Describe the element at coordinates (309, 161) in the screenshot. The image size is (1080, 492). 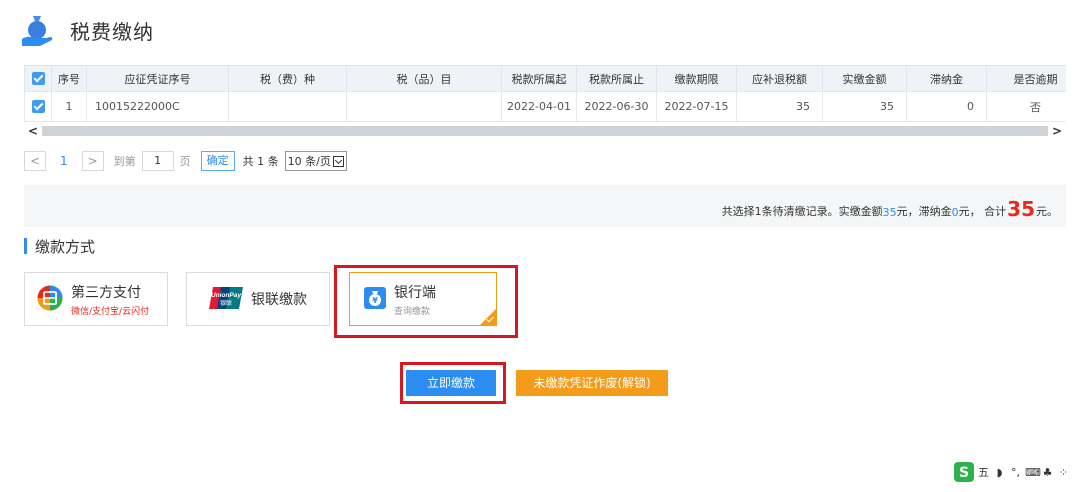
I see `page-size-value: 10 条/页` at that location.